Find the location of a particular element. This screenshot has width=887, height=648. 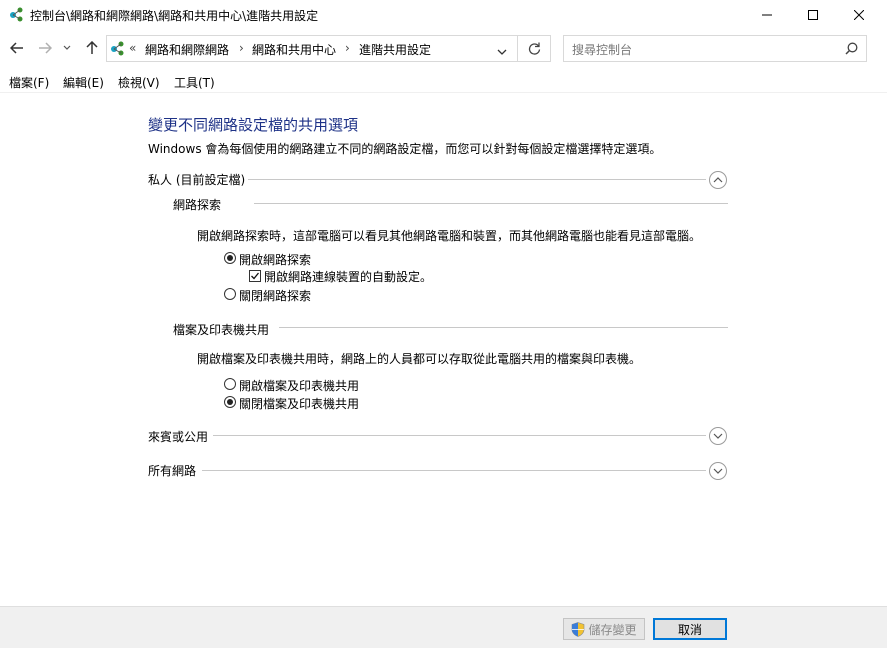

cancel-button: 取消 is located at coordinates (690, 629).